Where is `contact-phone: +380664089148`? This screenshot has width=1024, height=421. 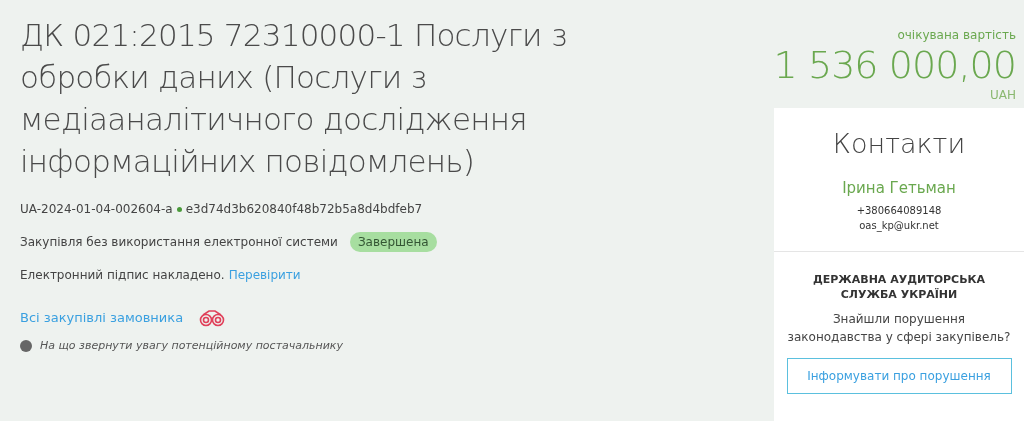 contact-phone: +380664089148 is located at coordinates (899, 211).